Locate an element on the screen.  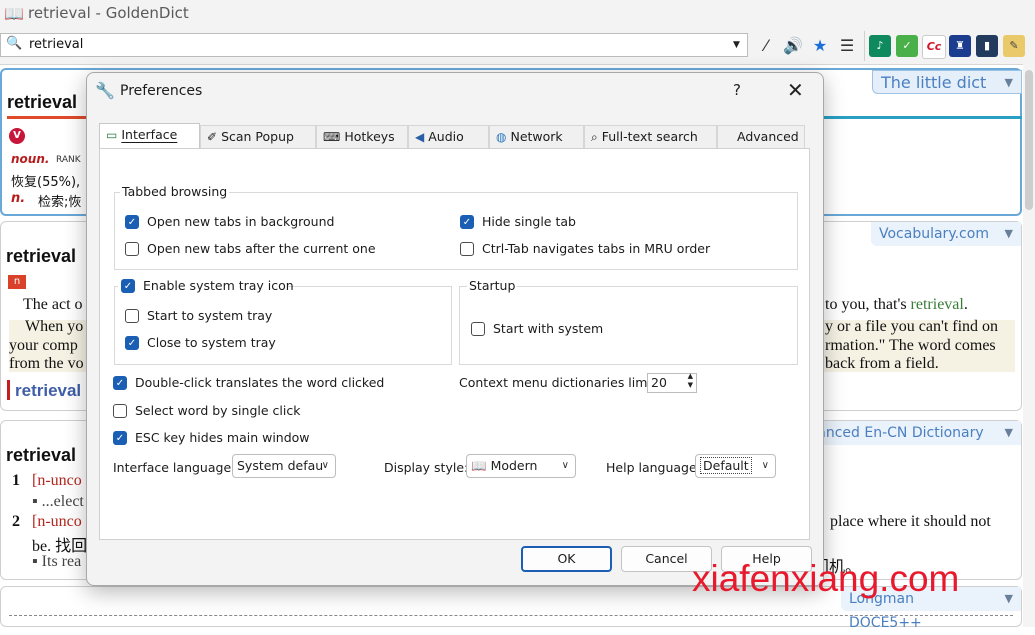
checkbox-ctrl-tab-mru is located at coordinates (467, 249).